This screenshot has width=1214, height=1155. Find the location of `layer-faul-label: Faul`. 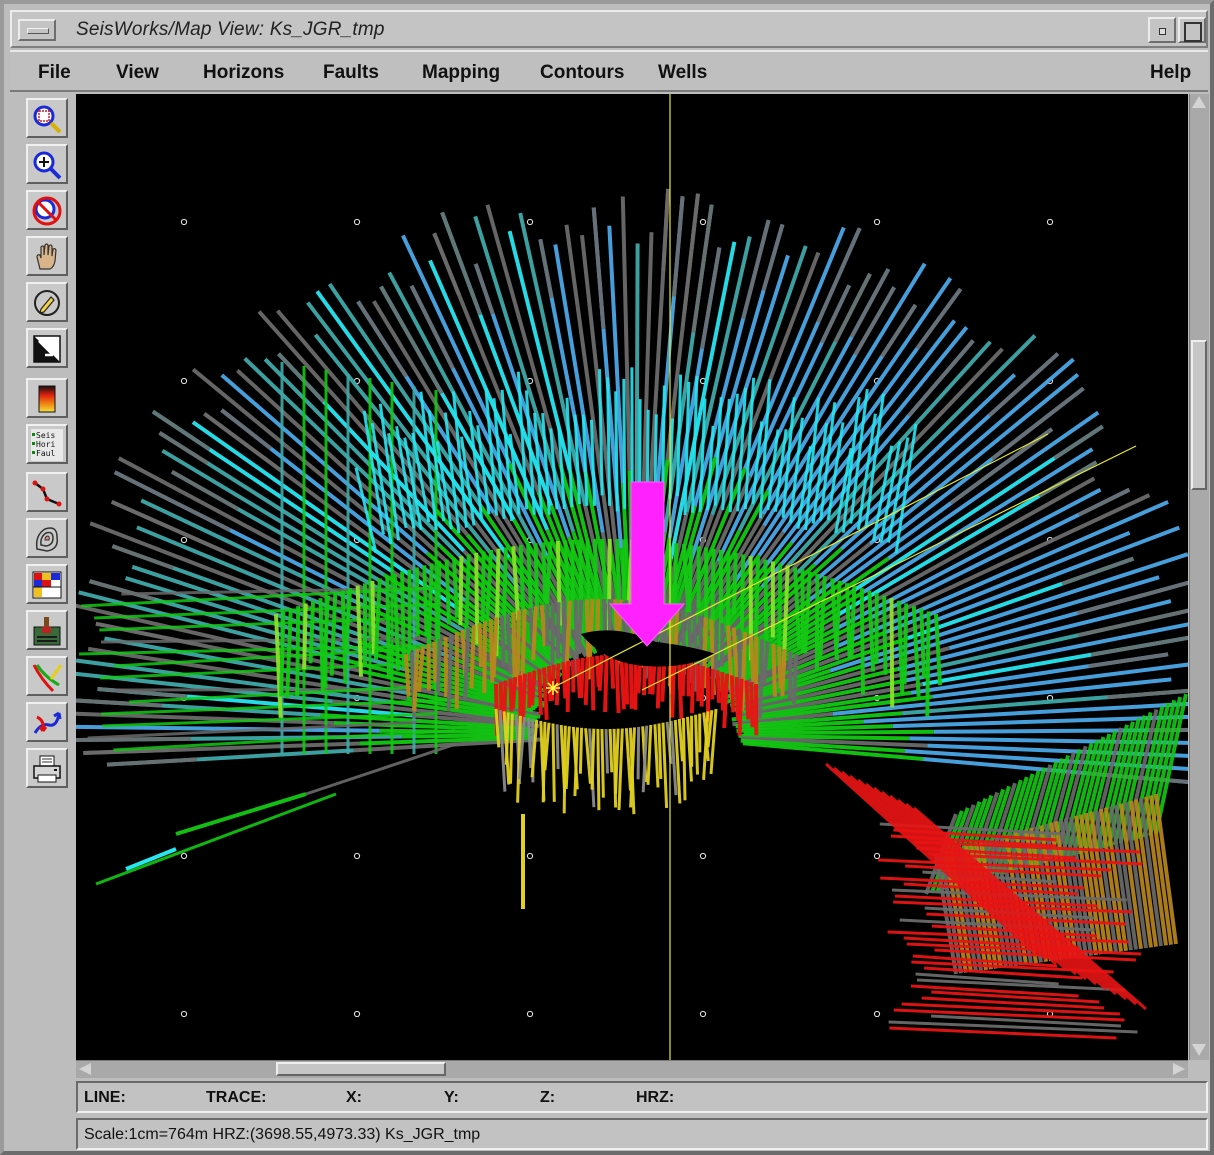

layer-faul-label: Faul is located at coordinates (45, 453).